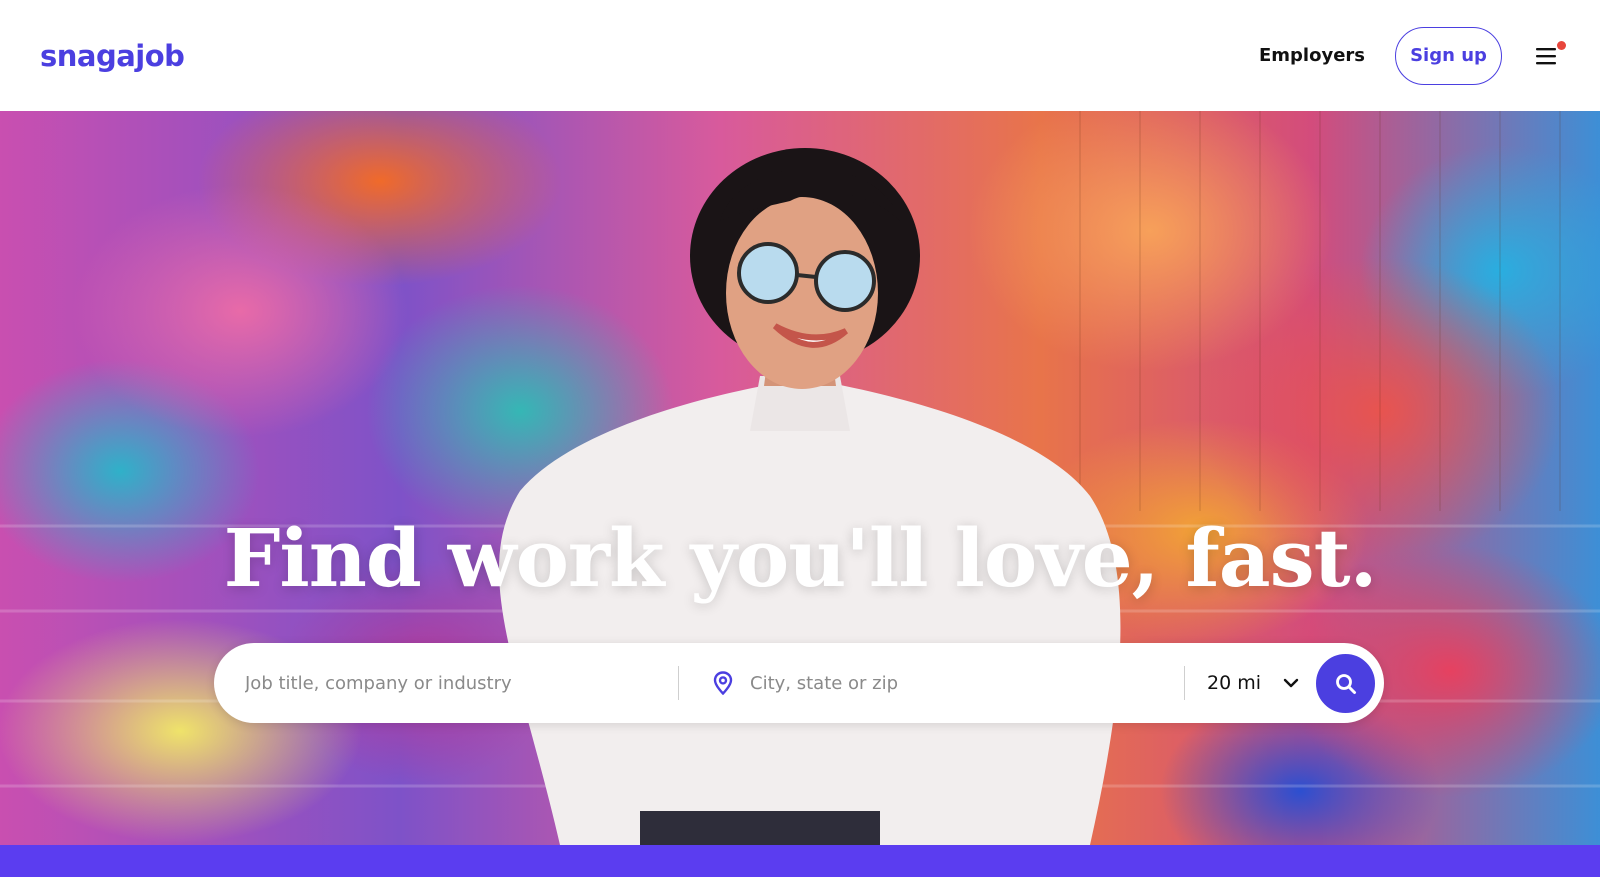  I want to click on job-search-bar: 20 mi, so click(799, 683).